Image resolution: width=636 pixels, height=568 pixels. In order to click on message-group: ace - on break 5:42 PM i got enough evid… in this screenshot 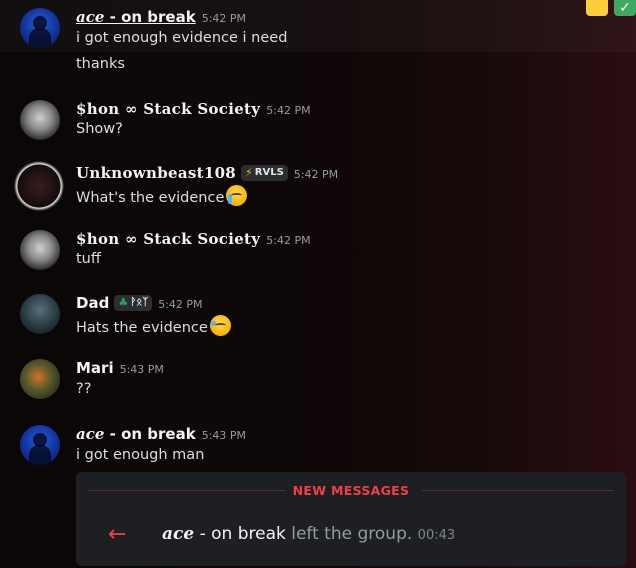, I will do `click(318, 26)`.